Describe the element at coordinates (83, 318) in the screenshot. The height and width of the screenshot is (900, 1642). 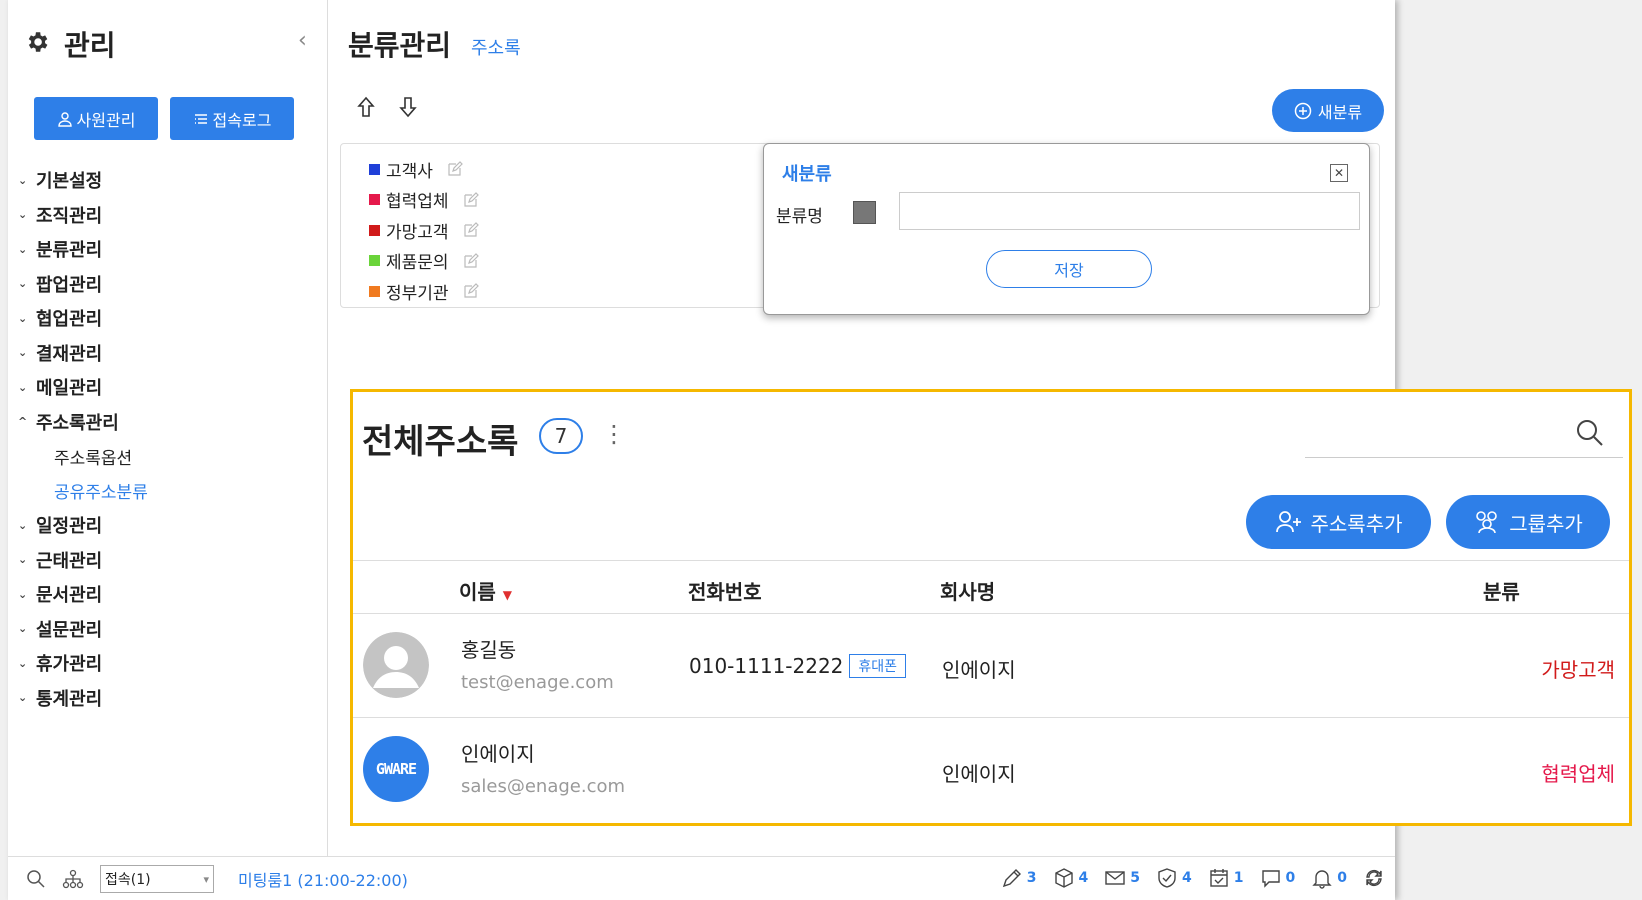
I see `menu-collaboration: ⌄ 협업관리` at that location.